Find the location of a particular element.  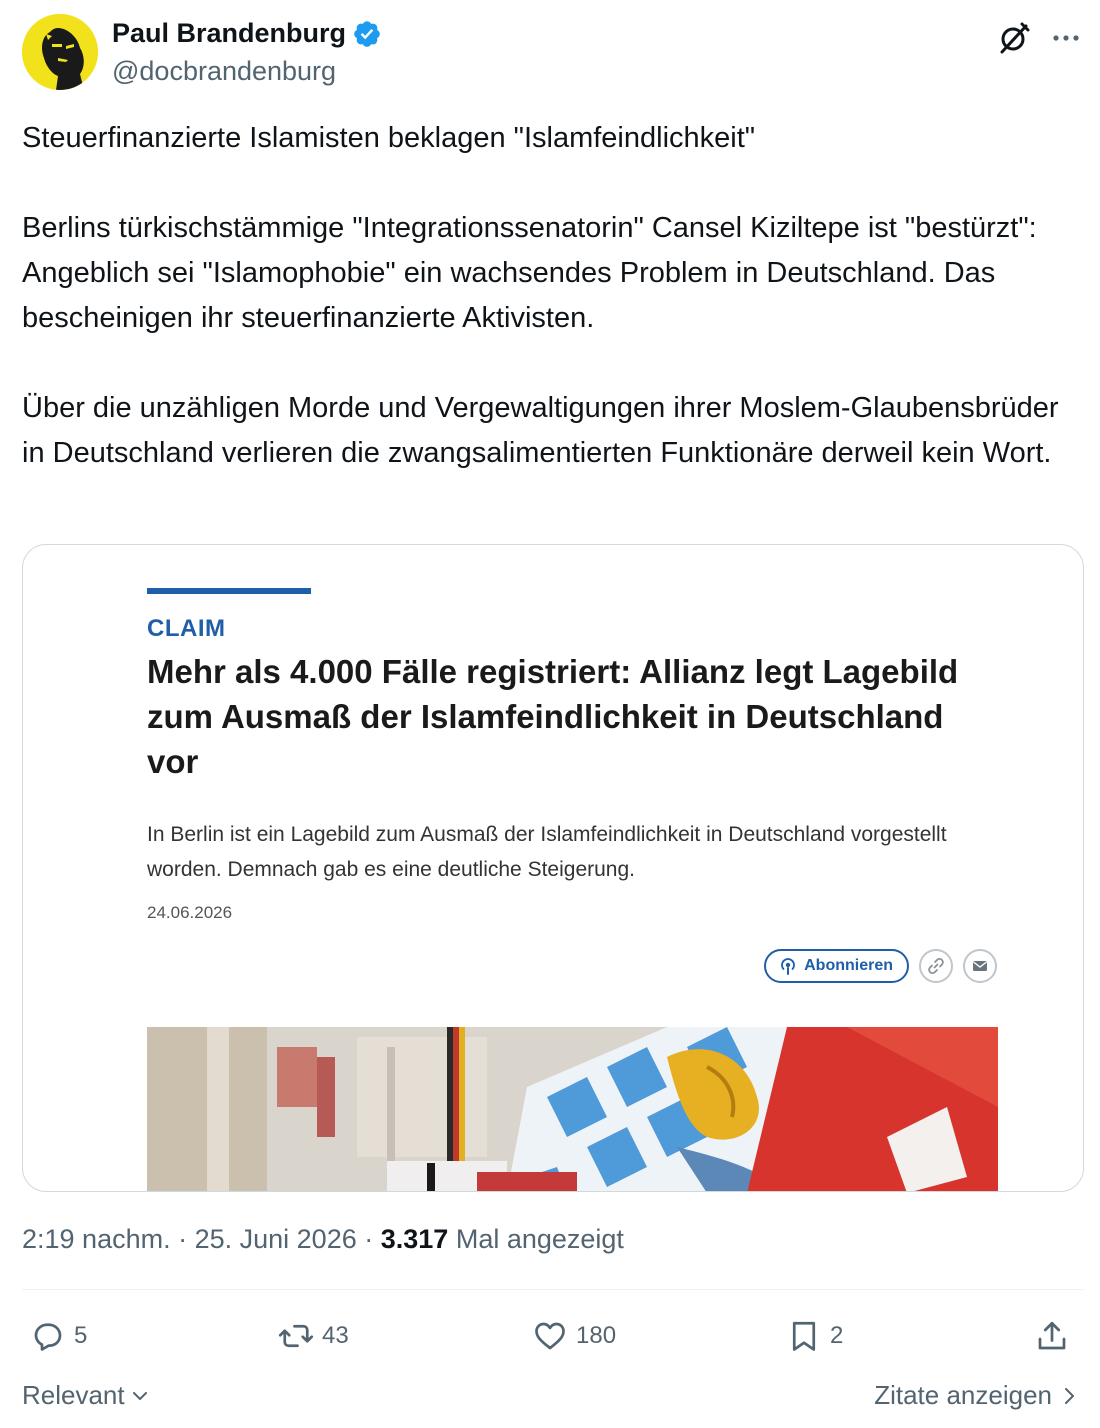

article-share-actions: Abonnieren is located at coordinates (880, 966).